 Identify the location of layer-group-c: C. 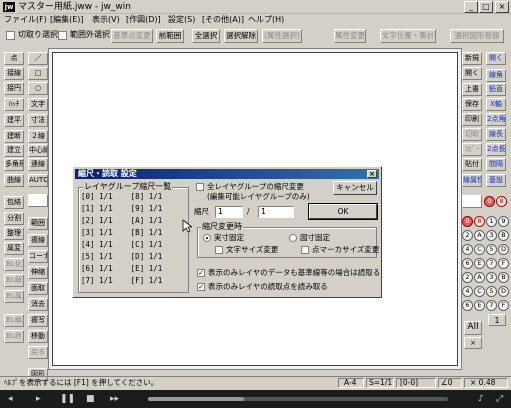
(479, 291).